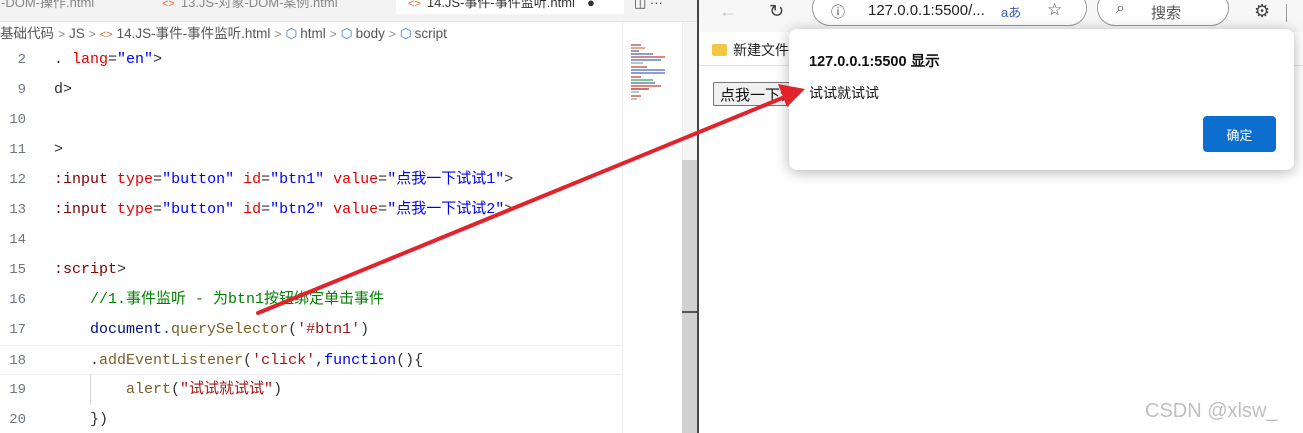 The height and width of the screenshot is (433, 1303). What do you see at coordinates (728, 11) in the screenshot?
I see `back-arrow-icon: ←` at bounding box center [728, 11].